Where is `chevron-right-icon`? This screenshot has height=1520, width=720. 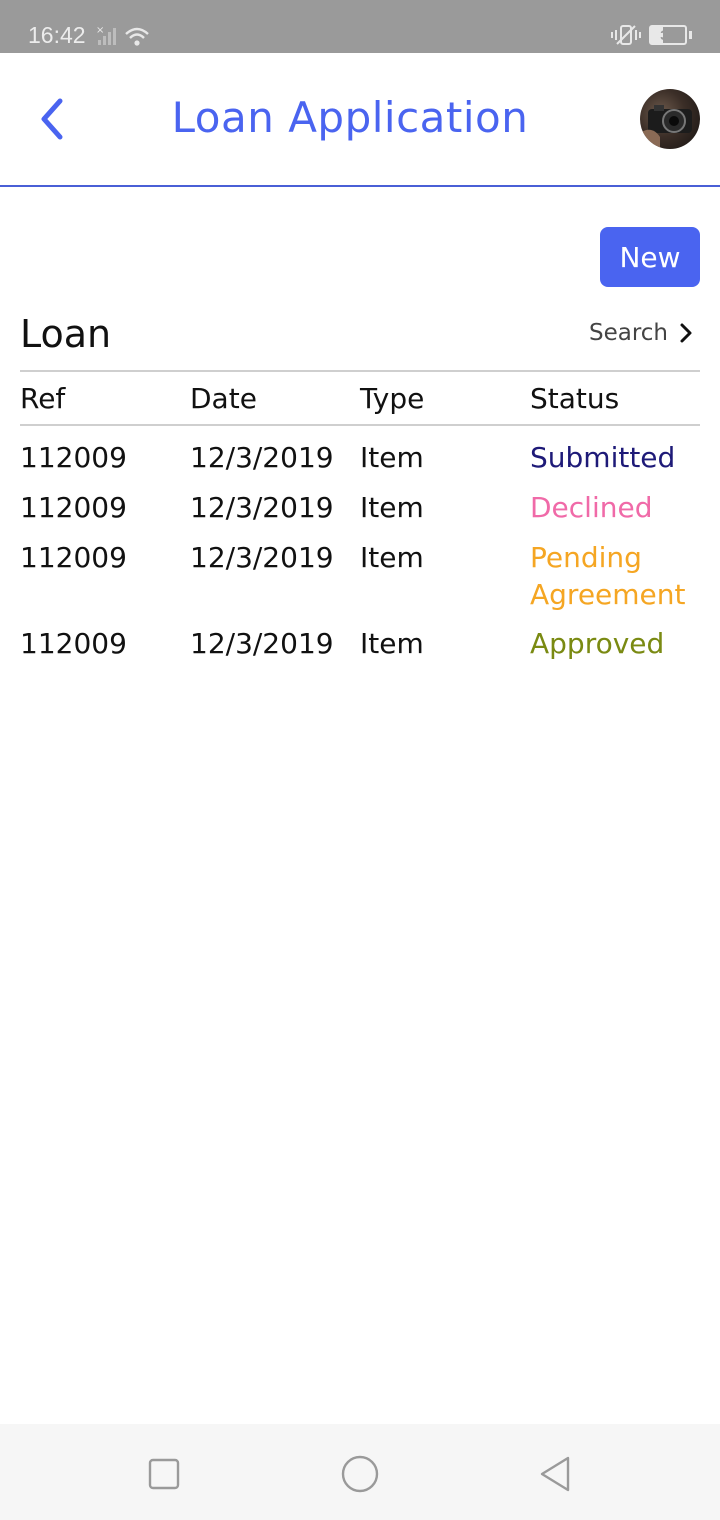 chevron-right-icon is located at coordinates (686, 333).